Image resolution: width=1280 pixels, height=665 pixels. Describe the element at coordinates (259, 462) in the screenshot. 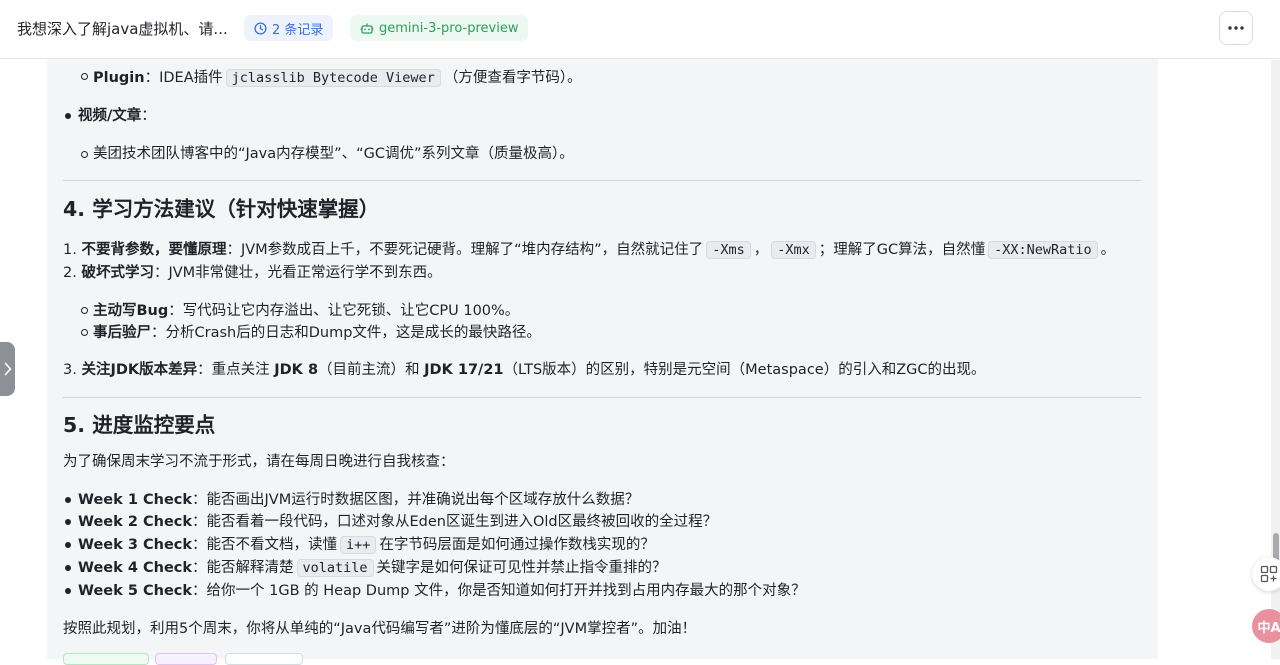

I see `s5-intro: 为了确保周末学习不流于形式，请在每周日晚进行自我核查：` at that location.